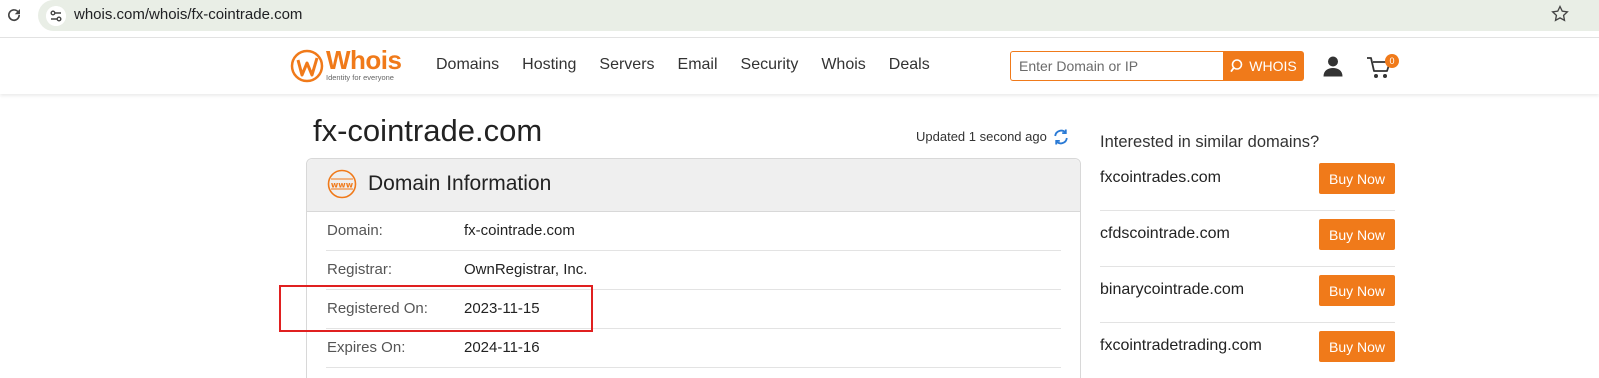  What do you see at coordinates (1247, 183) in the screenshot?
I see `similar-domain-row: fxcointrades.com Buy Now` at bounding box center [1247, 183].